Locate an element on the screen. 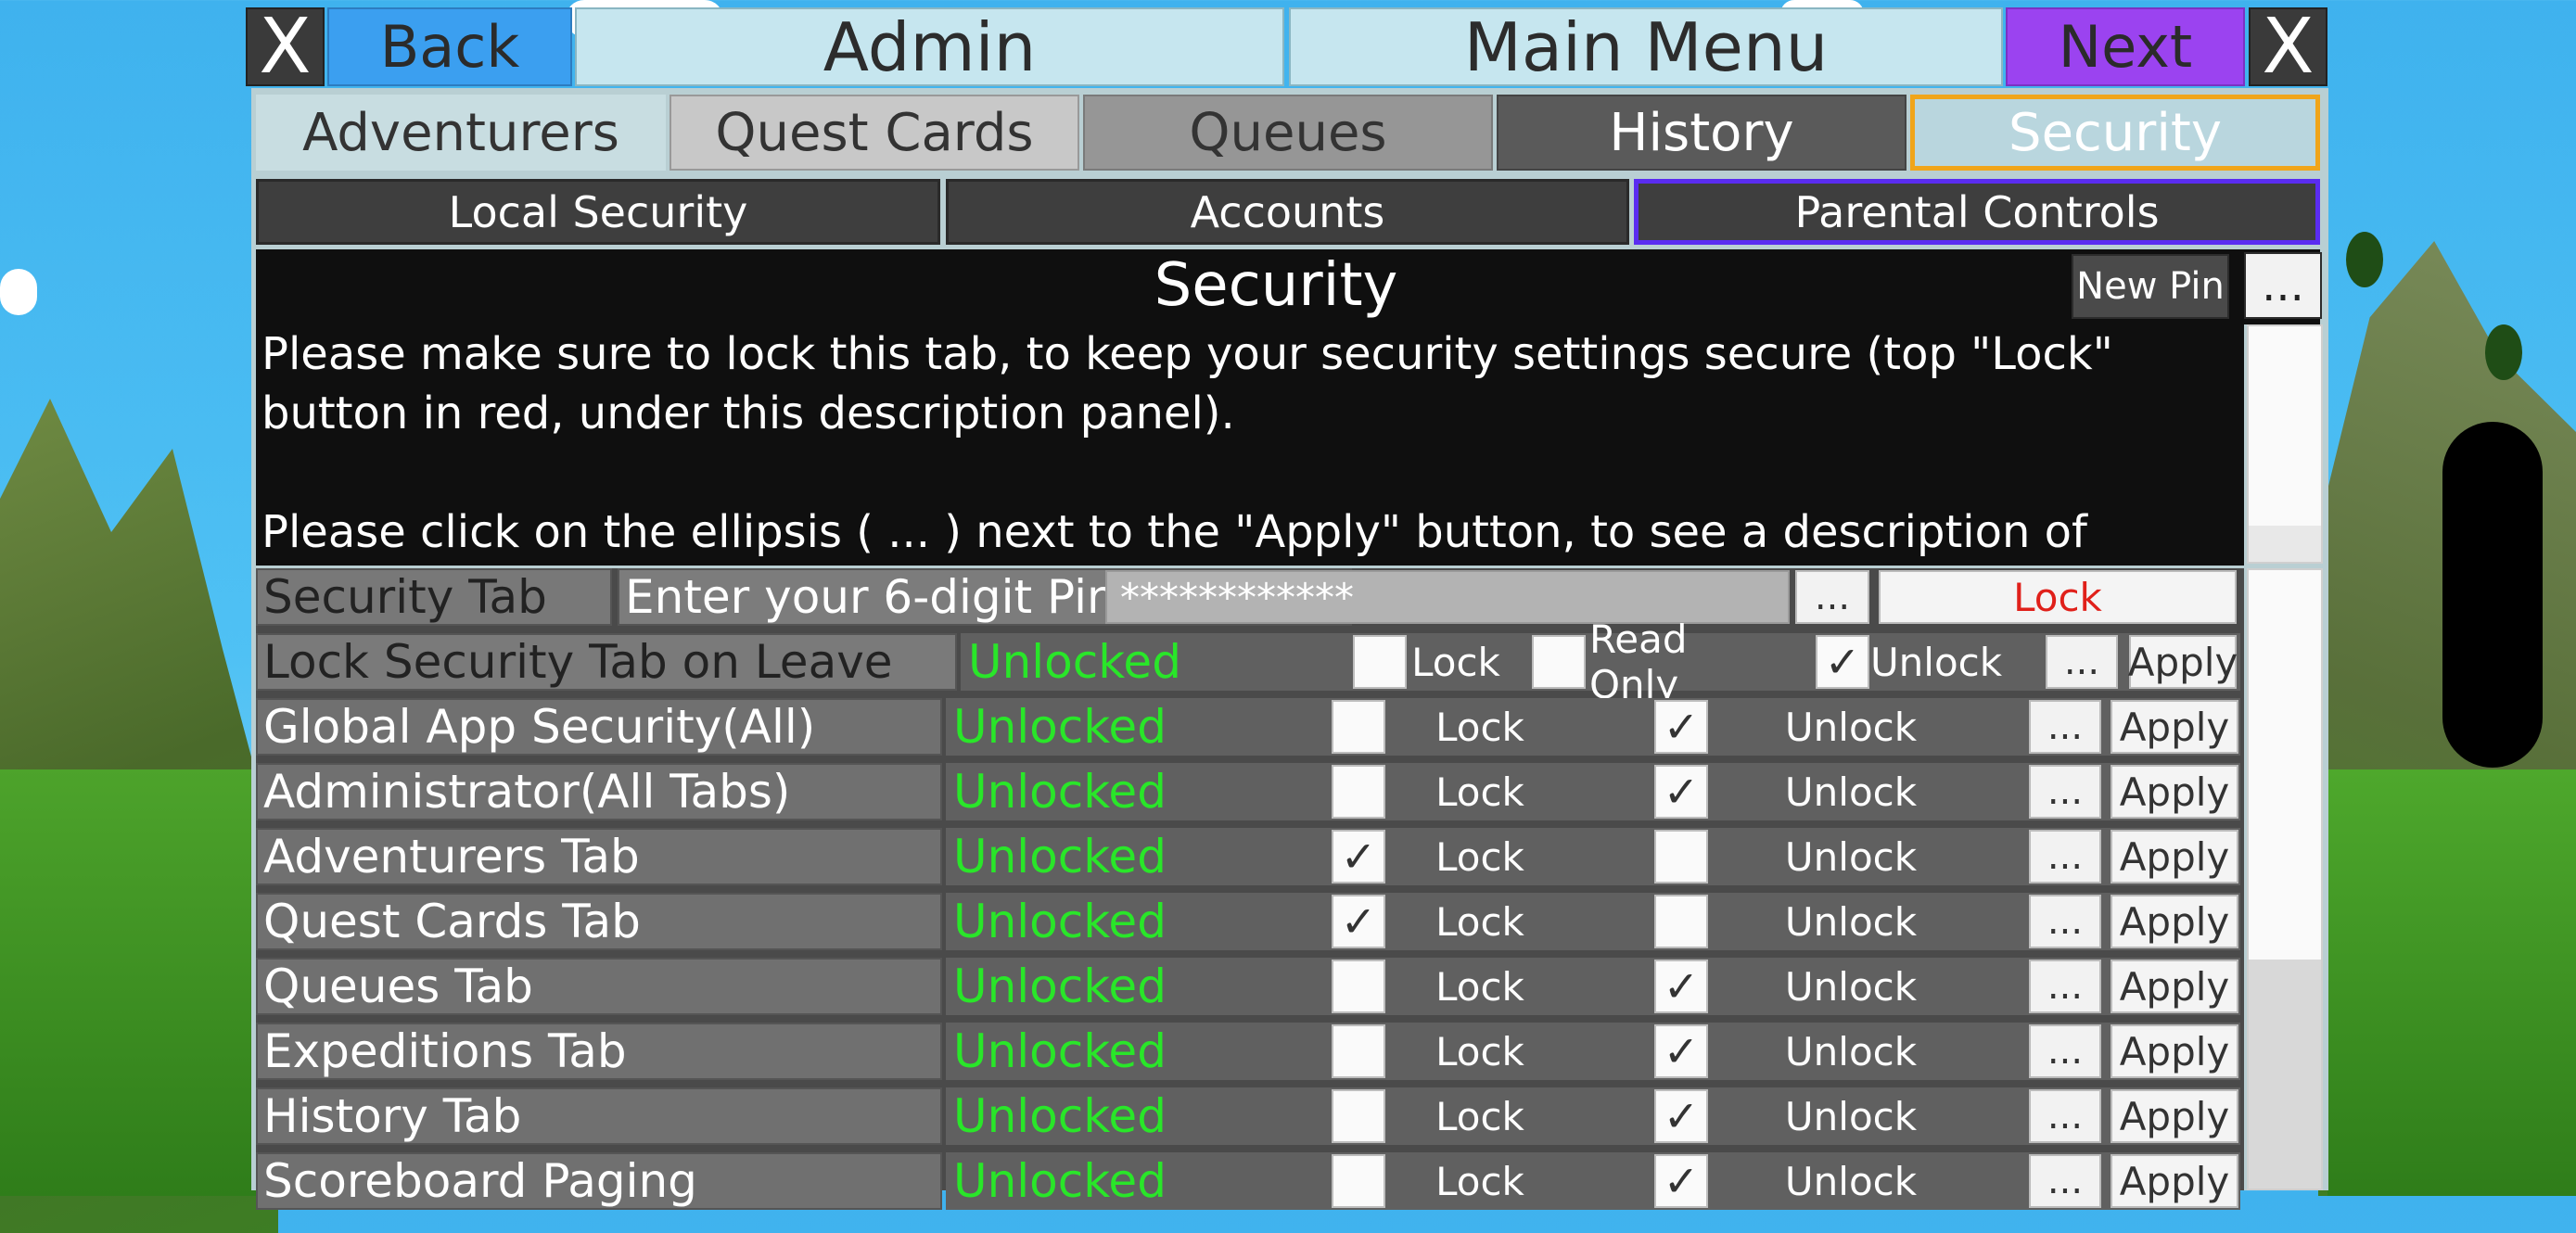 The height and width of the screenshot is (1233, 2576). table-row: Queues Tab Unlocked Lock ✓ Unlock... Apply is located at coordinates (1248, 987).